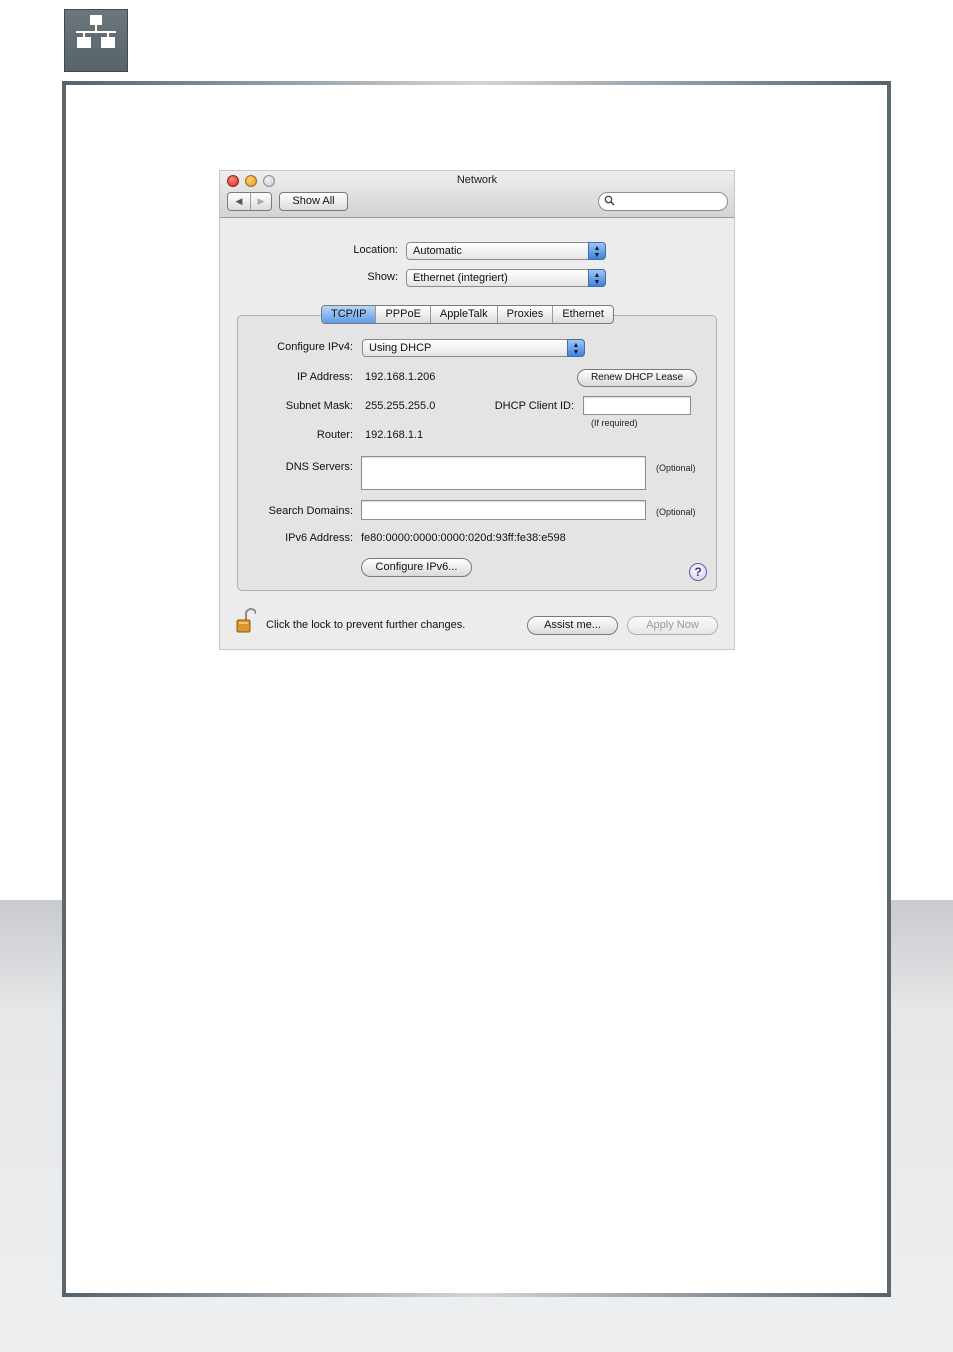 The height and width of the screenshot is (1352, 953). Describe the element at coordinates (394, 435) in the screenshot. I see `router-value: 192.168.1.1` at that location.